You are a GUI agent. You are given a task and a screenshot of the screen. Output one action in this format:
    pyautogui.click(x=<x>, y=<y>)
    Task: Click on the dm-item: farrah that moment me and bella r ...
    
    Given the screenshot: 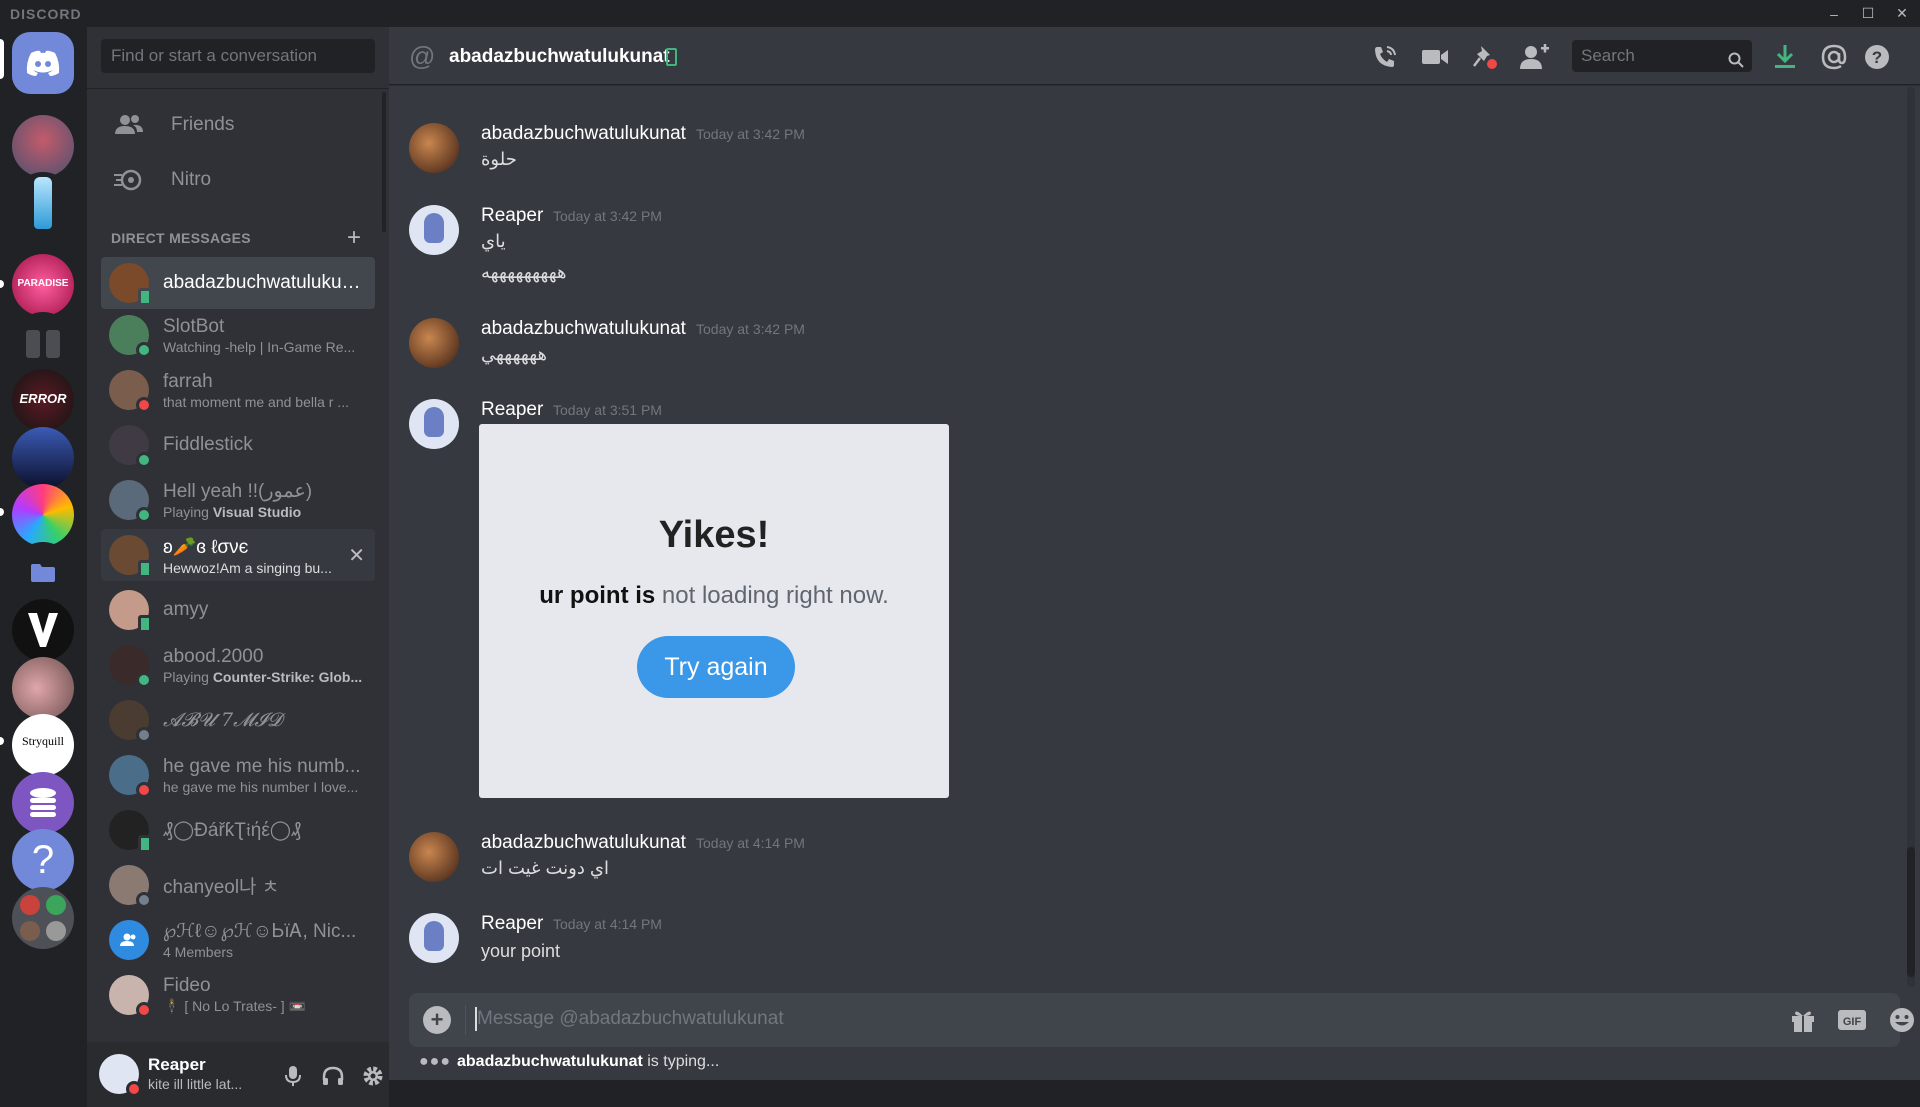 What is the action you would take?
    pyautogui.click(x=238, y=390)
    